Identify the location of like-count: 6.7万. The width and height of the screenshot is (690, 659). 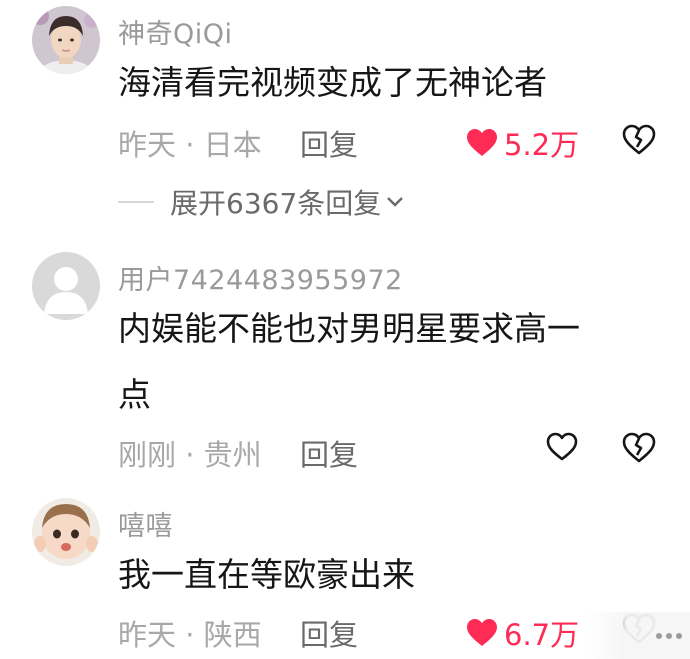
(542, 635).